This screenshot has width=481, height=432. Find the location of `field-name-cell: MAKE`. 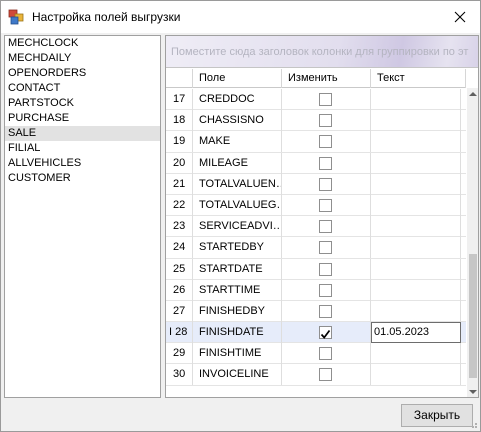

field-name-cell: MAKE is located at coordinates (237, 142).